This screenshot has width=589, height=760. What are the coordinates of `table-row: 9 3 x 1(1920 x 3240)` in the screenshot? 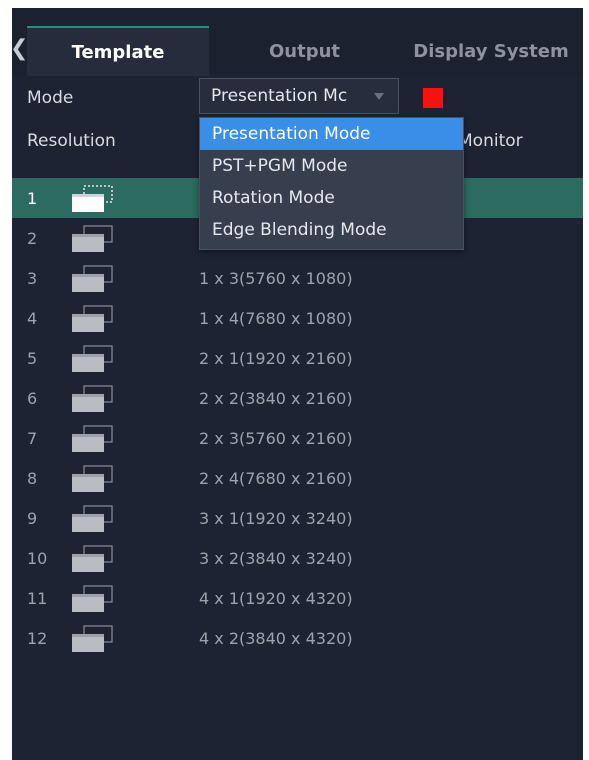 It's located at (297, 518).